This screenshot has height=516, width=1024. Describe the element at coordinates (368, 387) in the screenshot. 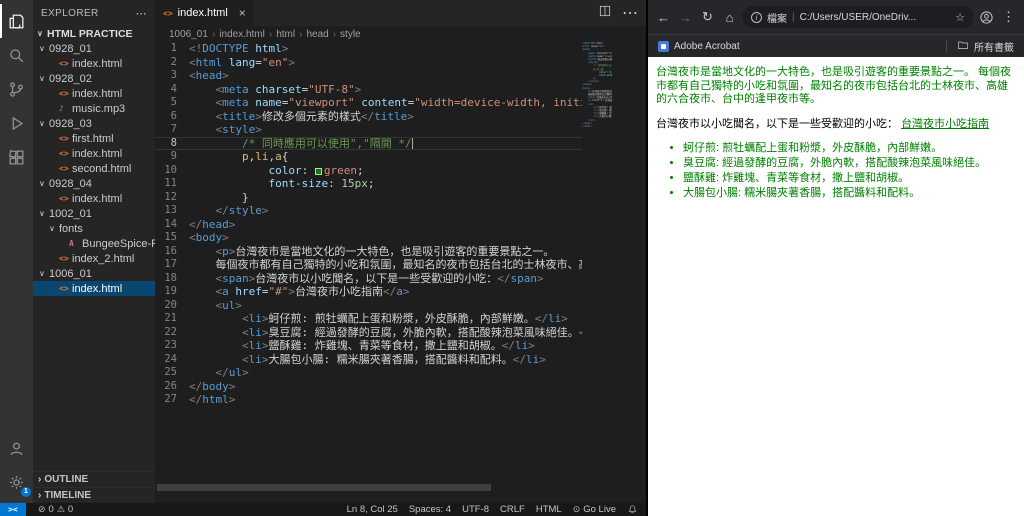

I see `code-line-26: 26 </body>` at that location.